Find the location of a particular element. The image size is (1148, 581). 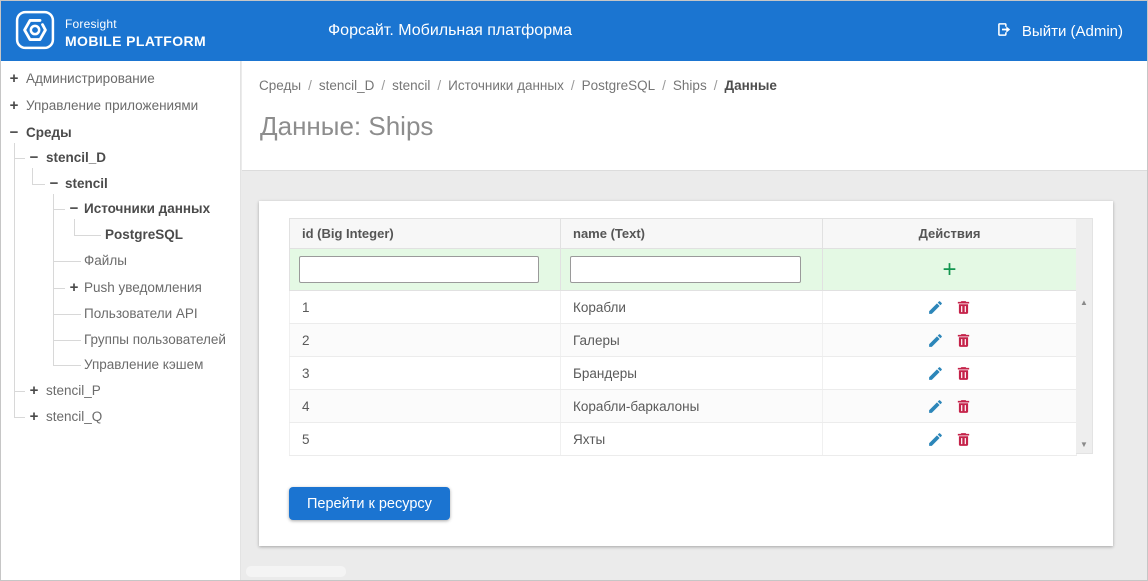

id-filter-input is located at coordinates (419, 269).